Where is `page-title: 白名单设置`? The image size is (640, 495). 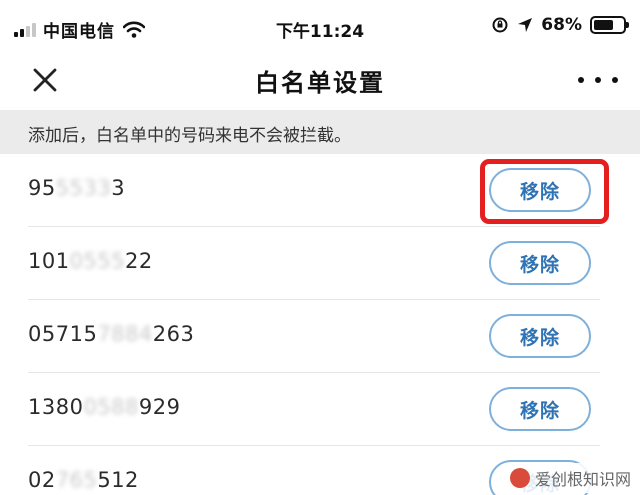
page-title: 白名单设置 is located at coordinates (320, 83).